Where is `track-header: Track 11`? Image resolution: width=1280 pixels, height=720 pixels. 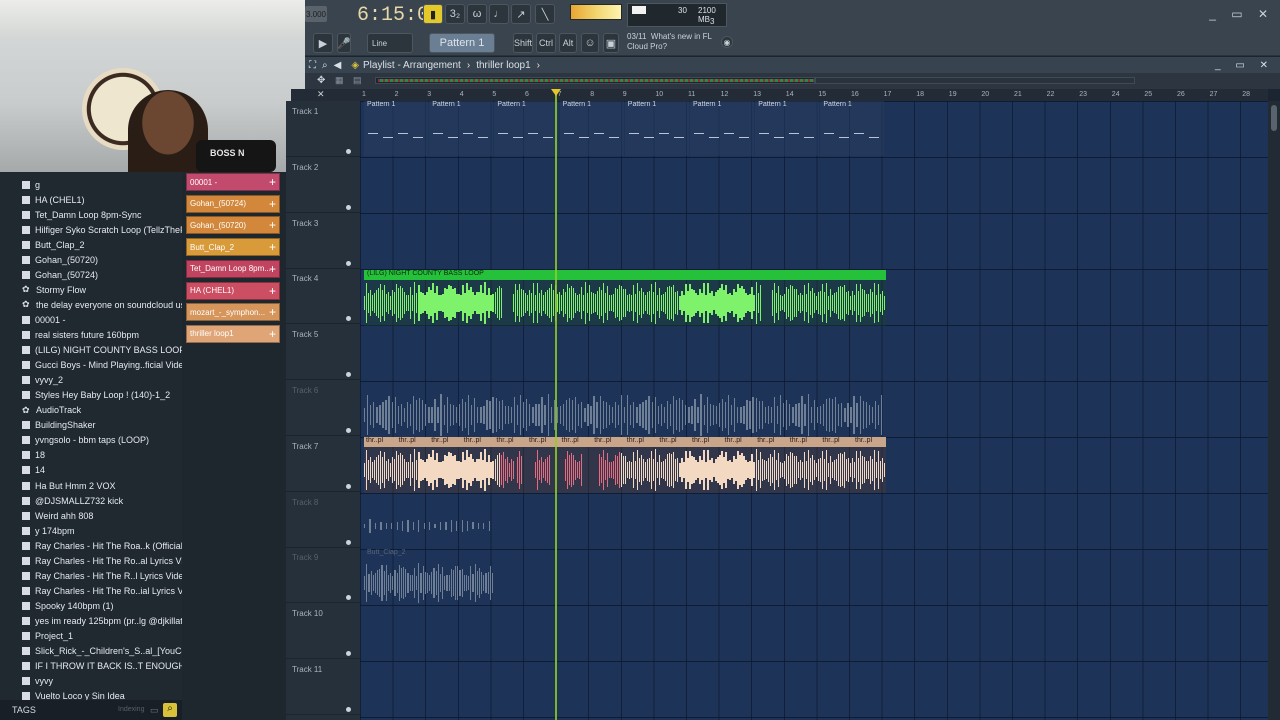
track-header: Track 11 is located at coordinates (323, 687).